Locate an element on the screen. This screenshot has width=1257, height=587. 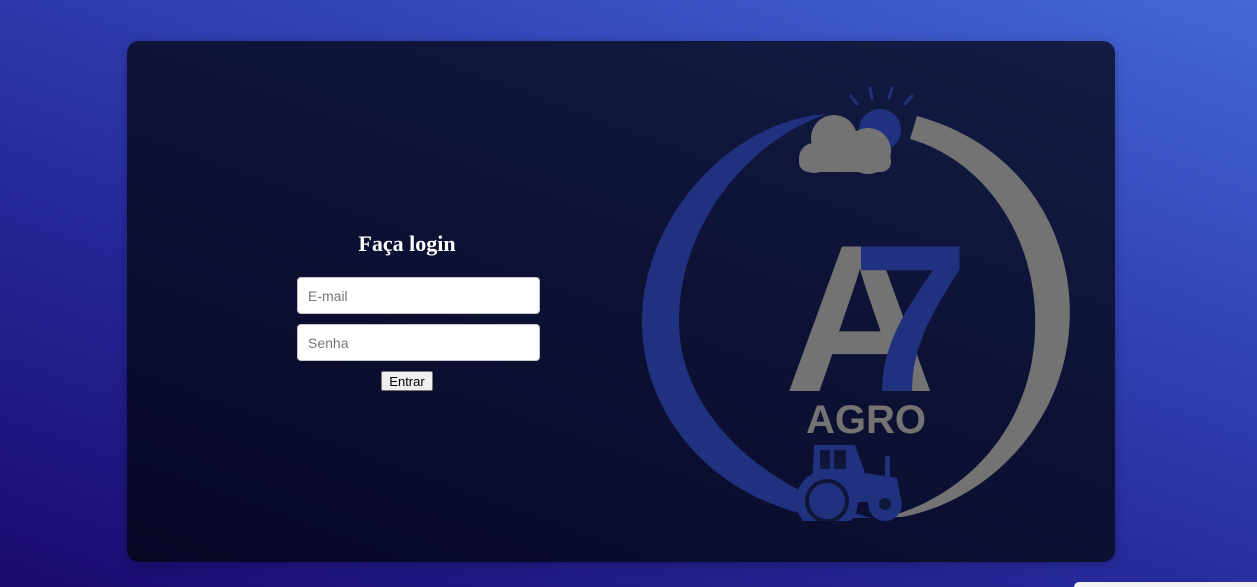
login-form: Faça login Entrar is located at coordinates (418, 310).